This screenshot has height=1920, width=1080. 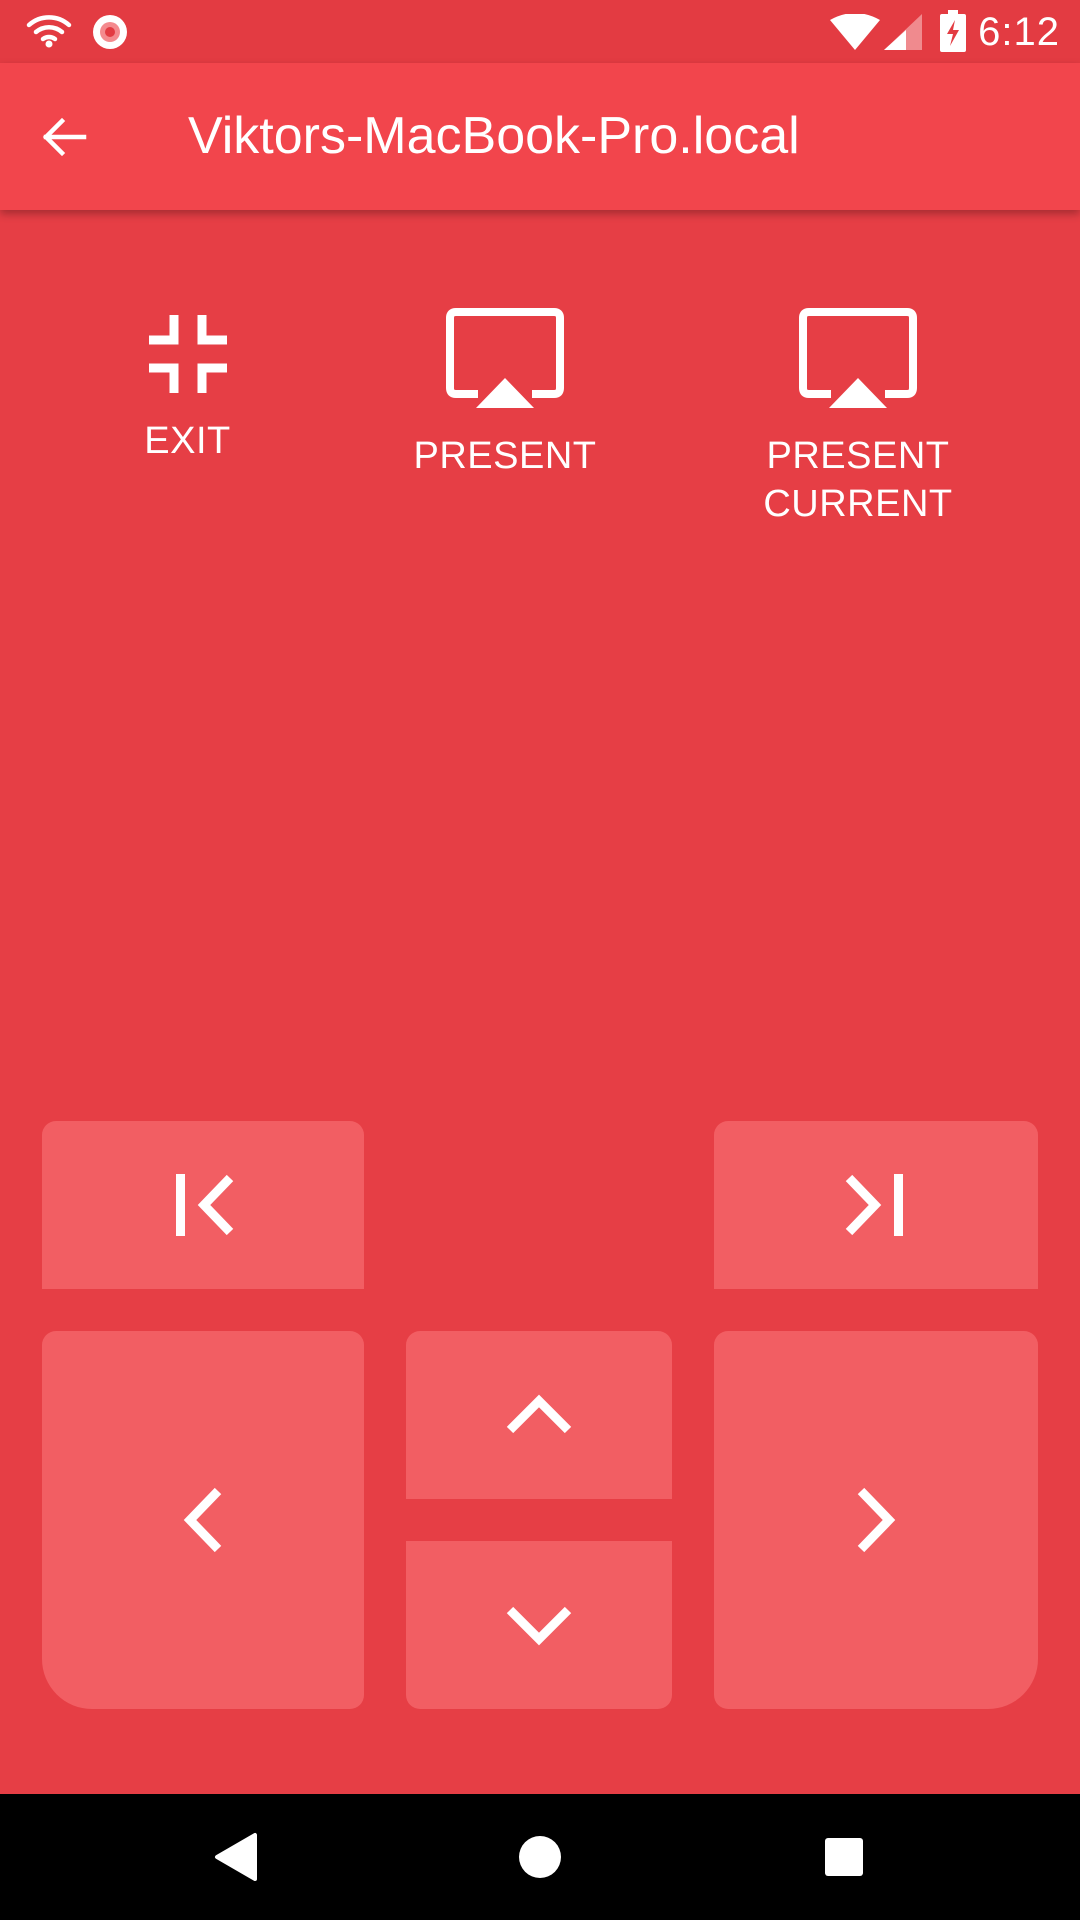 I want to click on nav-back-button, so click(x=236, y=1857).